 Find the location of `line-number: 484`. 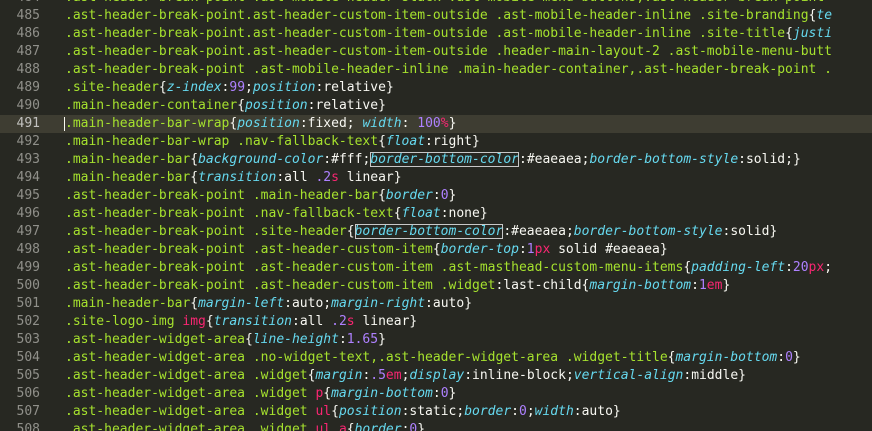

line-number: 484 is located at coordinates (20, 3).